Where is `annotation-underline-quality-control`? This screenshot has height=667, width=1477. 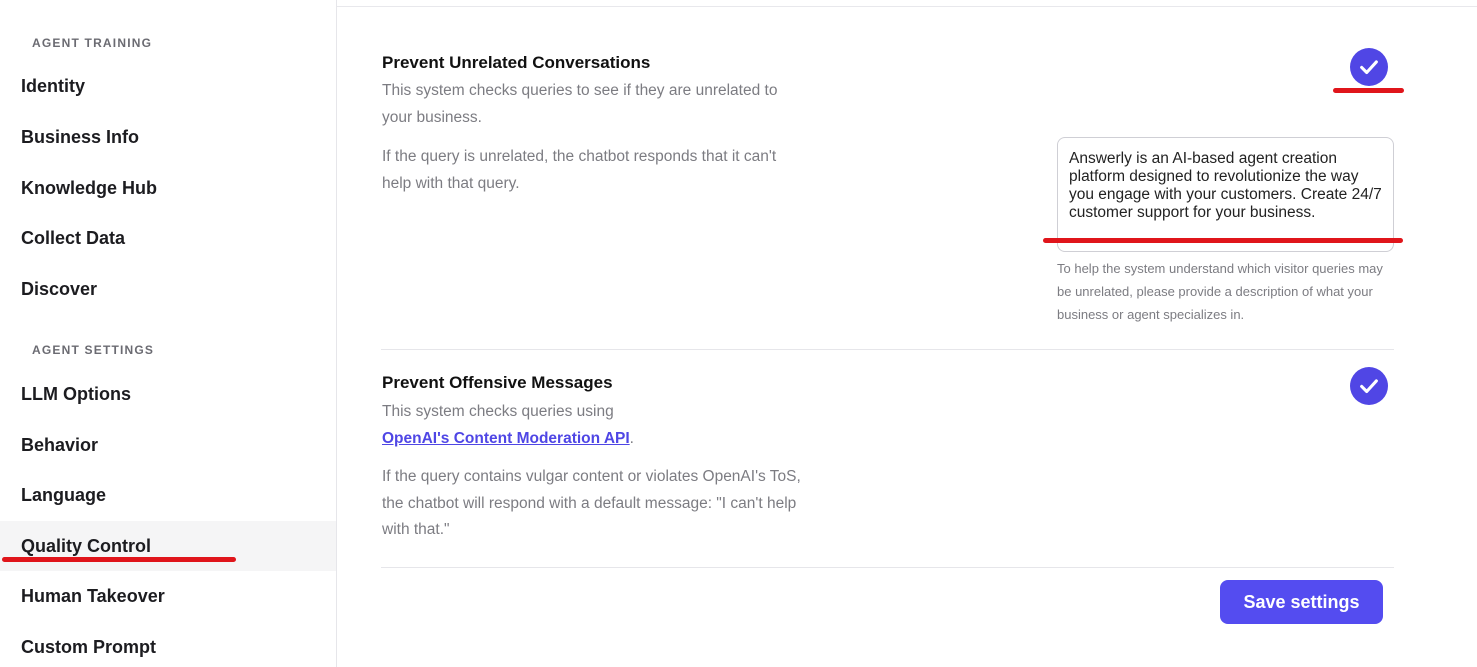
annotation-underline-quality-control is located at coordinates (119, 559).